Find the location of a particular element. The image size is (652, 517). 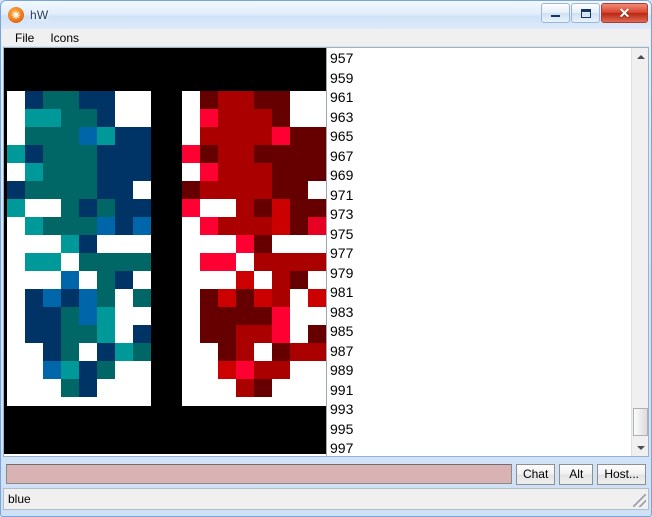

chat-input is located at coordinates (259, 474).